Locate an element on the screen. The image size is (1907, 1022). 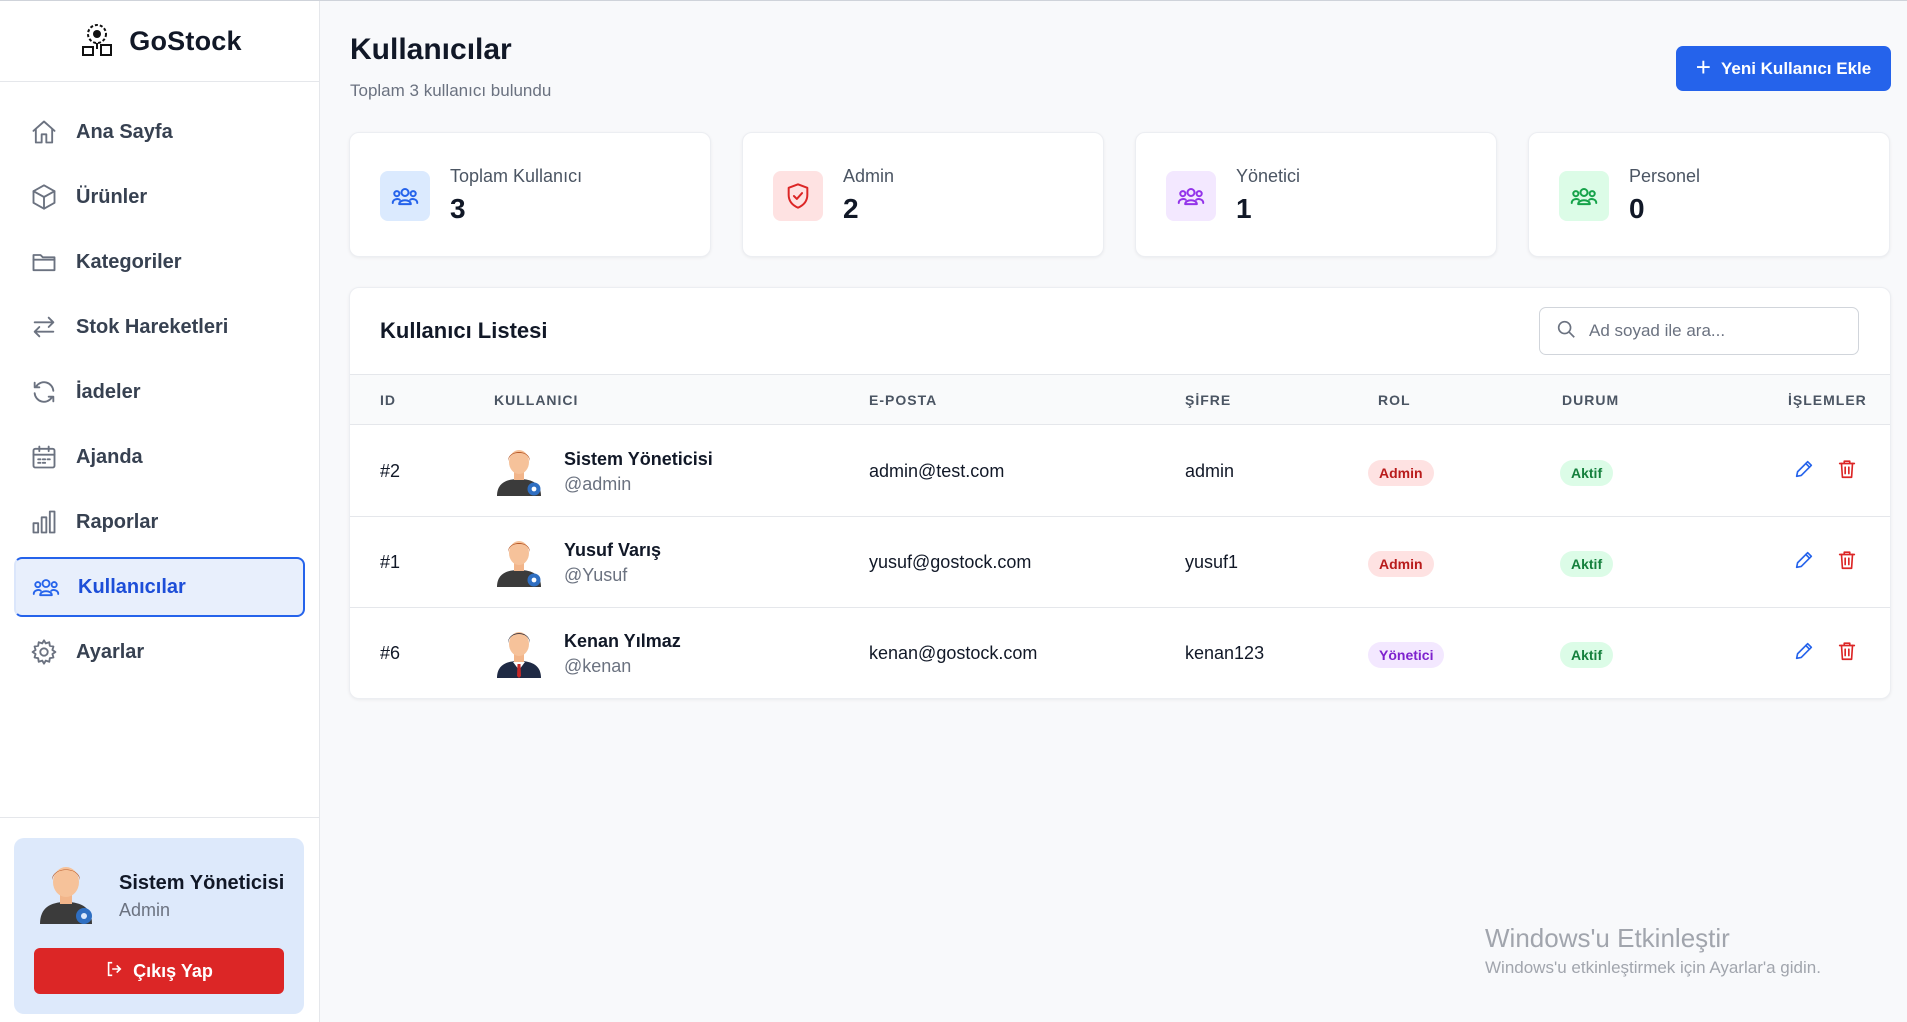
current-user-name: Sistem Yöneticisi is located at coordinates (202, 883).